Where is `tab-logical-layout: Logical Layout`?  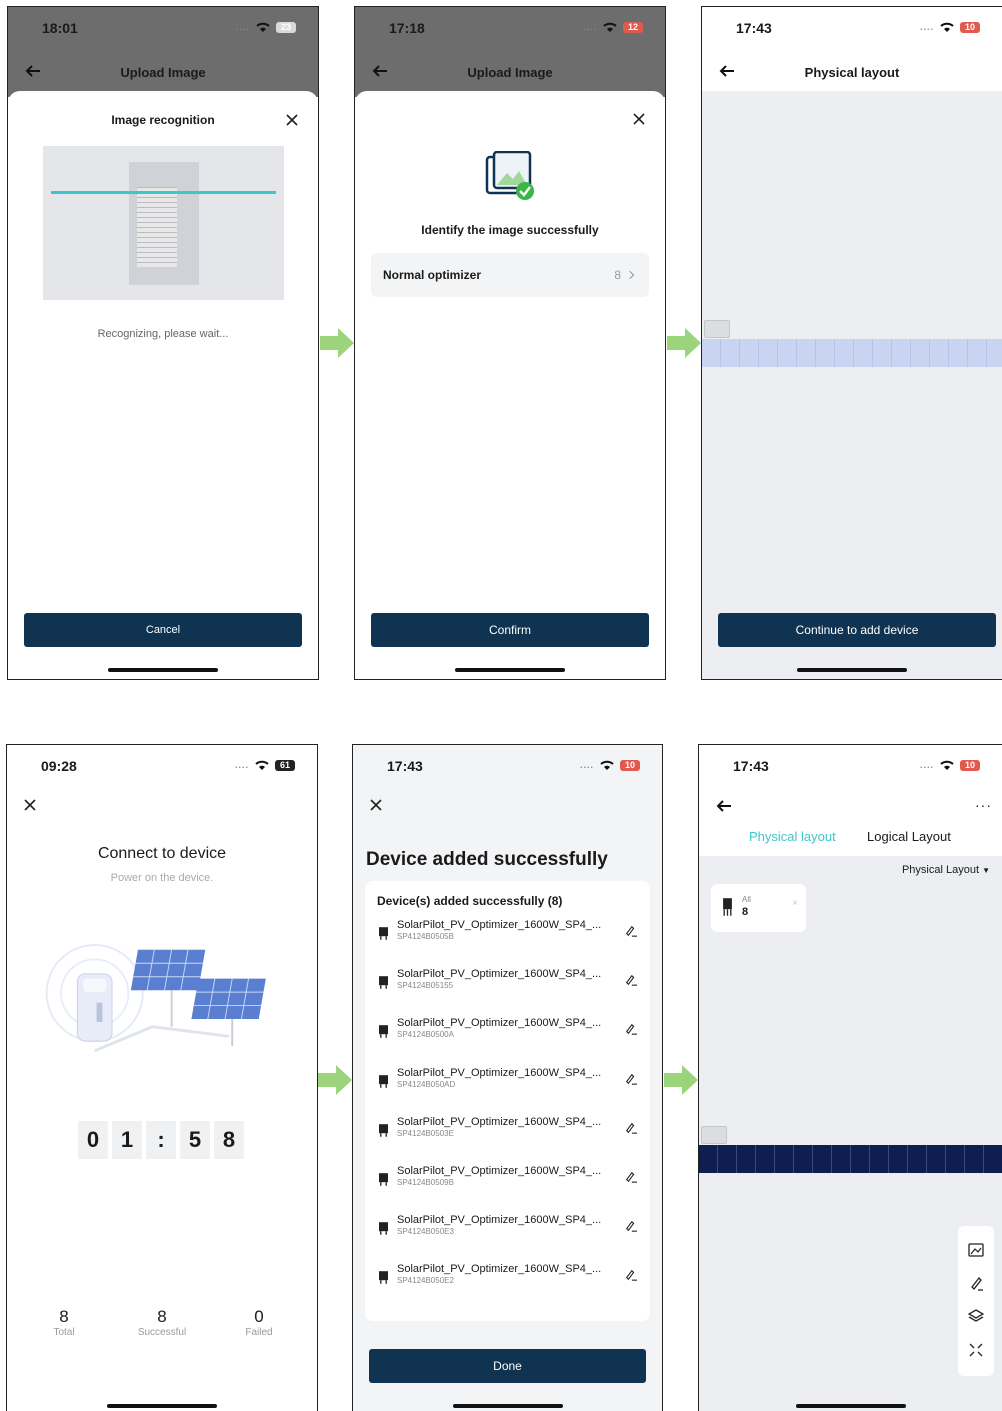
tab-logical-layout: Logical Layout is located at coordinates (909, 836).